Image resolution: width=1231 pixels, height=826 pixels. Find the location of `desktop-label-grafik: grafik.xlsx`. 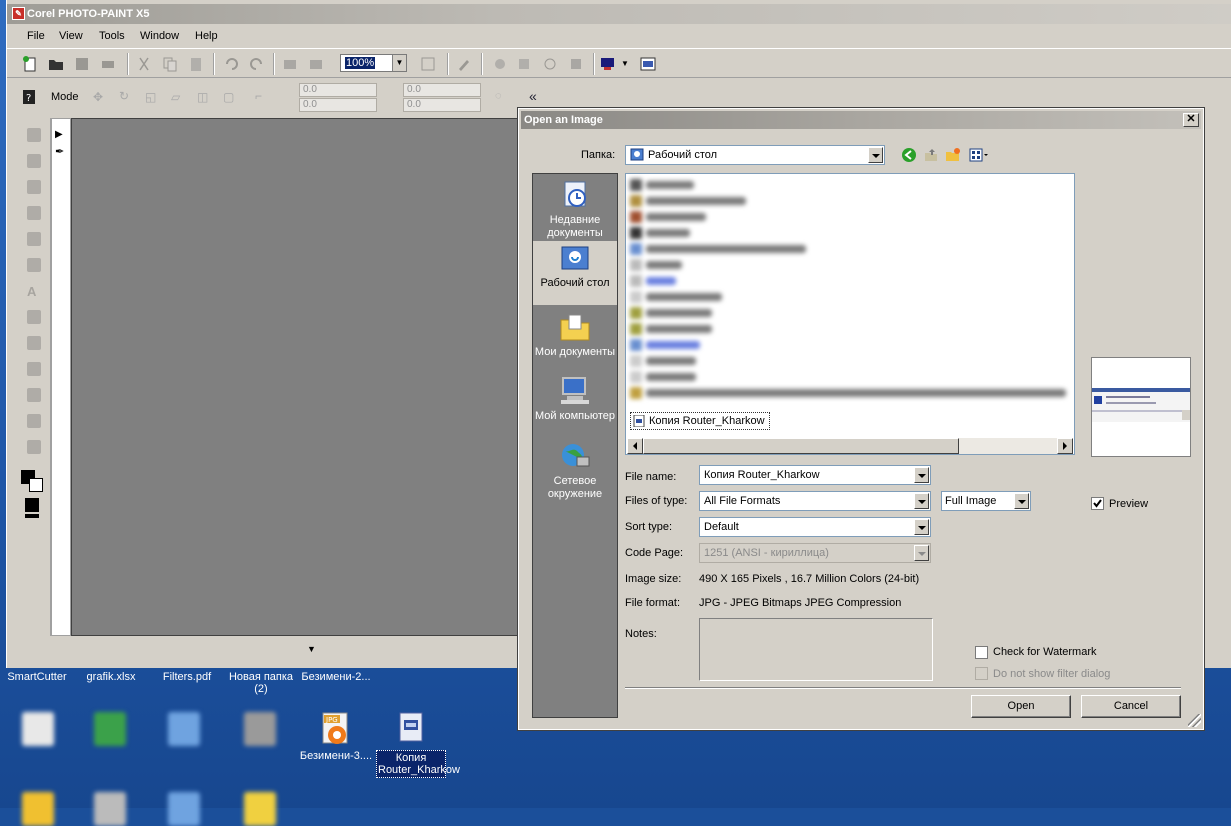

desktop-label-grafik: grafik.xlsx is located at coordinates (111, 677).